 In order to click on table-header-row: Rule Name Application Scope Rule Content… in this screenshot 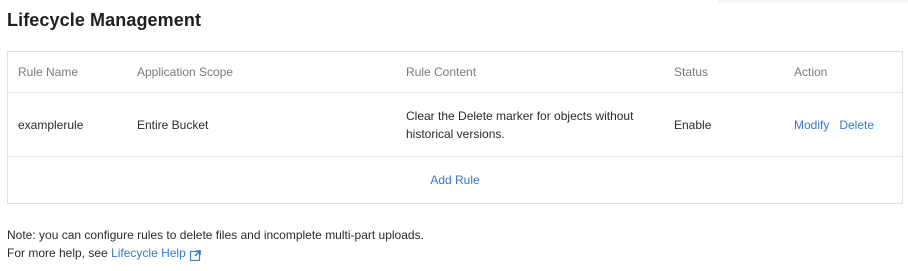, I will do `click(455, 72)`.